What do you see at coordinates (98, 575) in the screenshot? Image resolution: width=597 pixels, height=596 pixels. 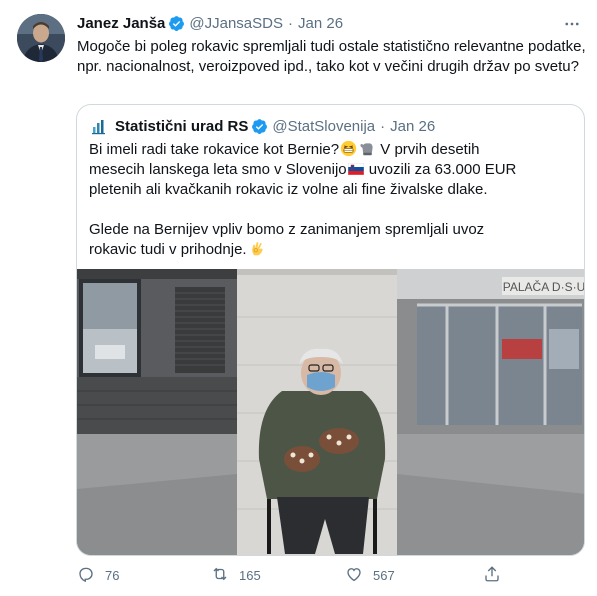 I see `reply-button: 76` at bounding box center [98, 575].